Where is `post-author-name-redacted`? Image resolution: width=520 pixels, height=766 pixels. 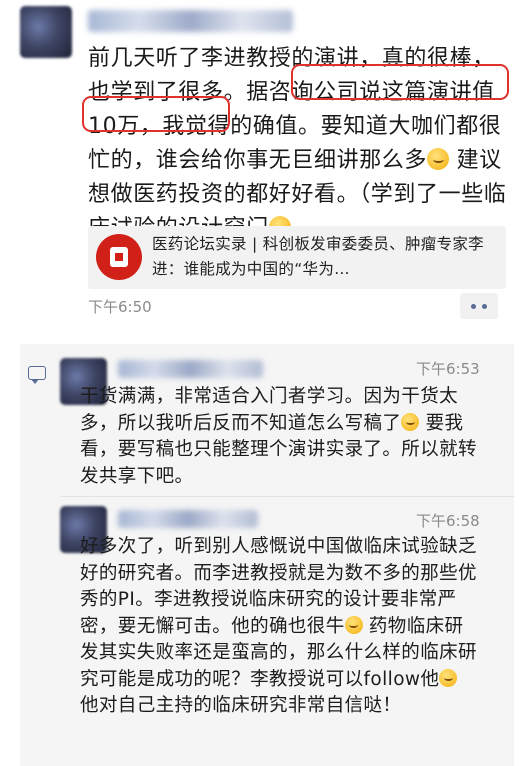 post-author-name-redacted is located at coordinates (190, 21).